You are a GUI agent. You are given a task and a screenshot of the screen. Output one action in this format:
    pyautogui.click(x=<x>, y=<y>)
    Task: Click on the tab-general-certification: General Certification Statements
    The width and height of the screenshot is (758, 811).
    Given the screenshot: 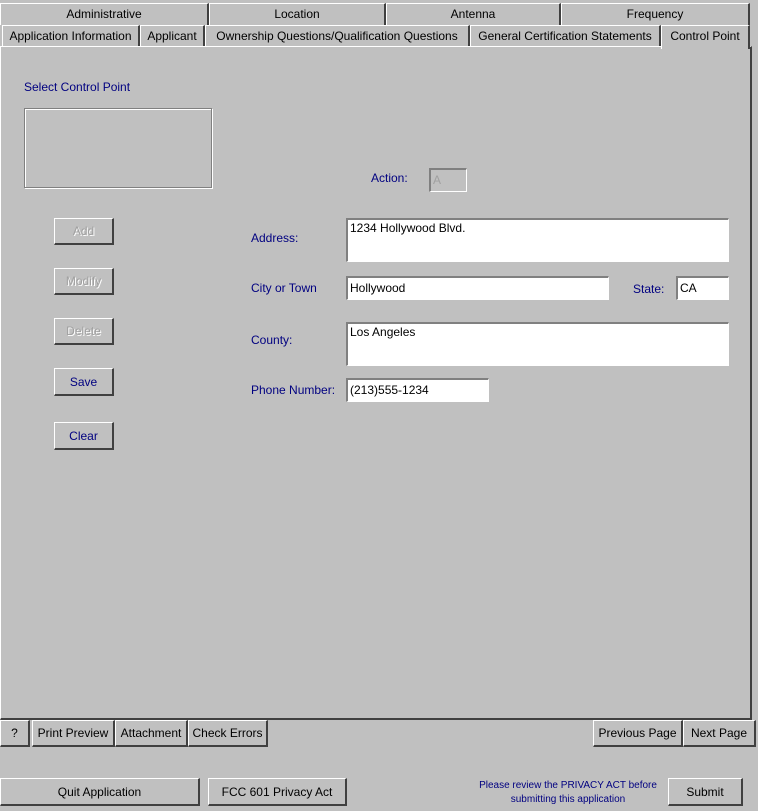 What is the action you would take?
    pyautogui.click(x=565, y=36)
    